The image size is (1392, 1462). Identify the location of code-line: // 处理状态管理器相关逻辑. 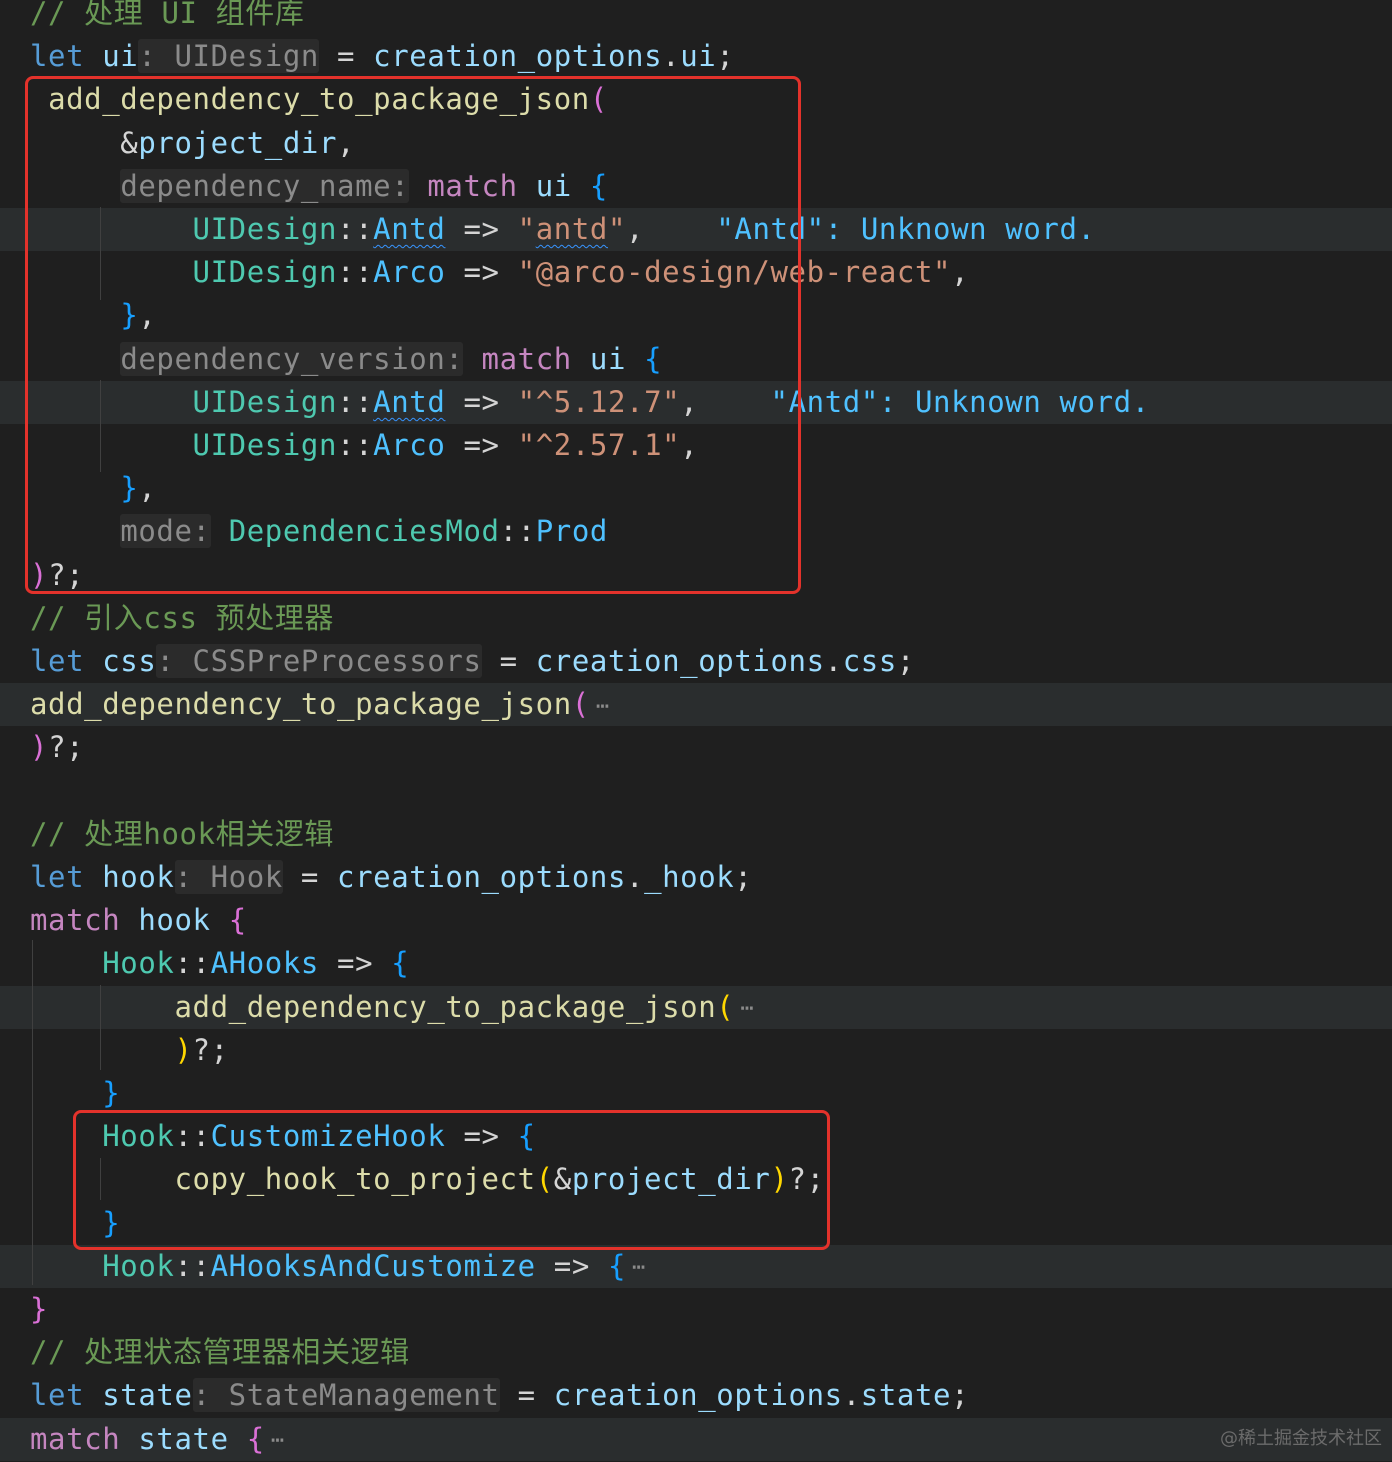
(696, 1352).